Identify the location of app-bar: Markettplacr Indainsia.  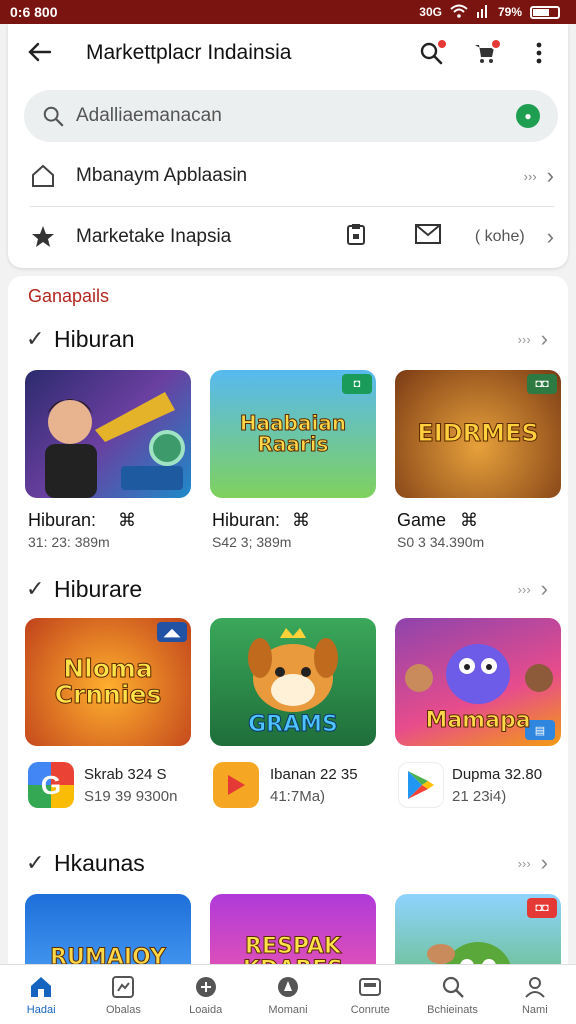
(288, 53).